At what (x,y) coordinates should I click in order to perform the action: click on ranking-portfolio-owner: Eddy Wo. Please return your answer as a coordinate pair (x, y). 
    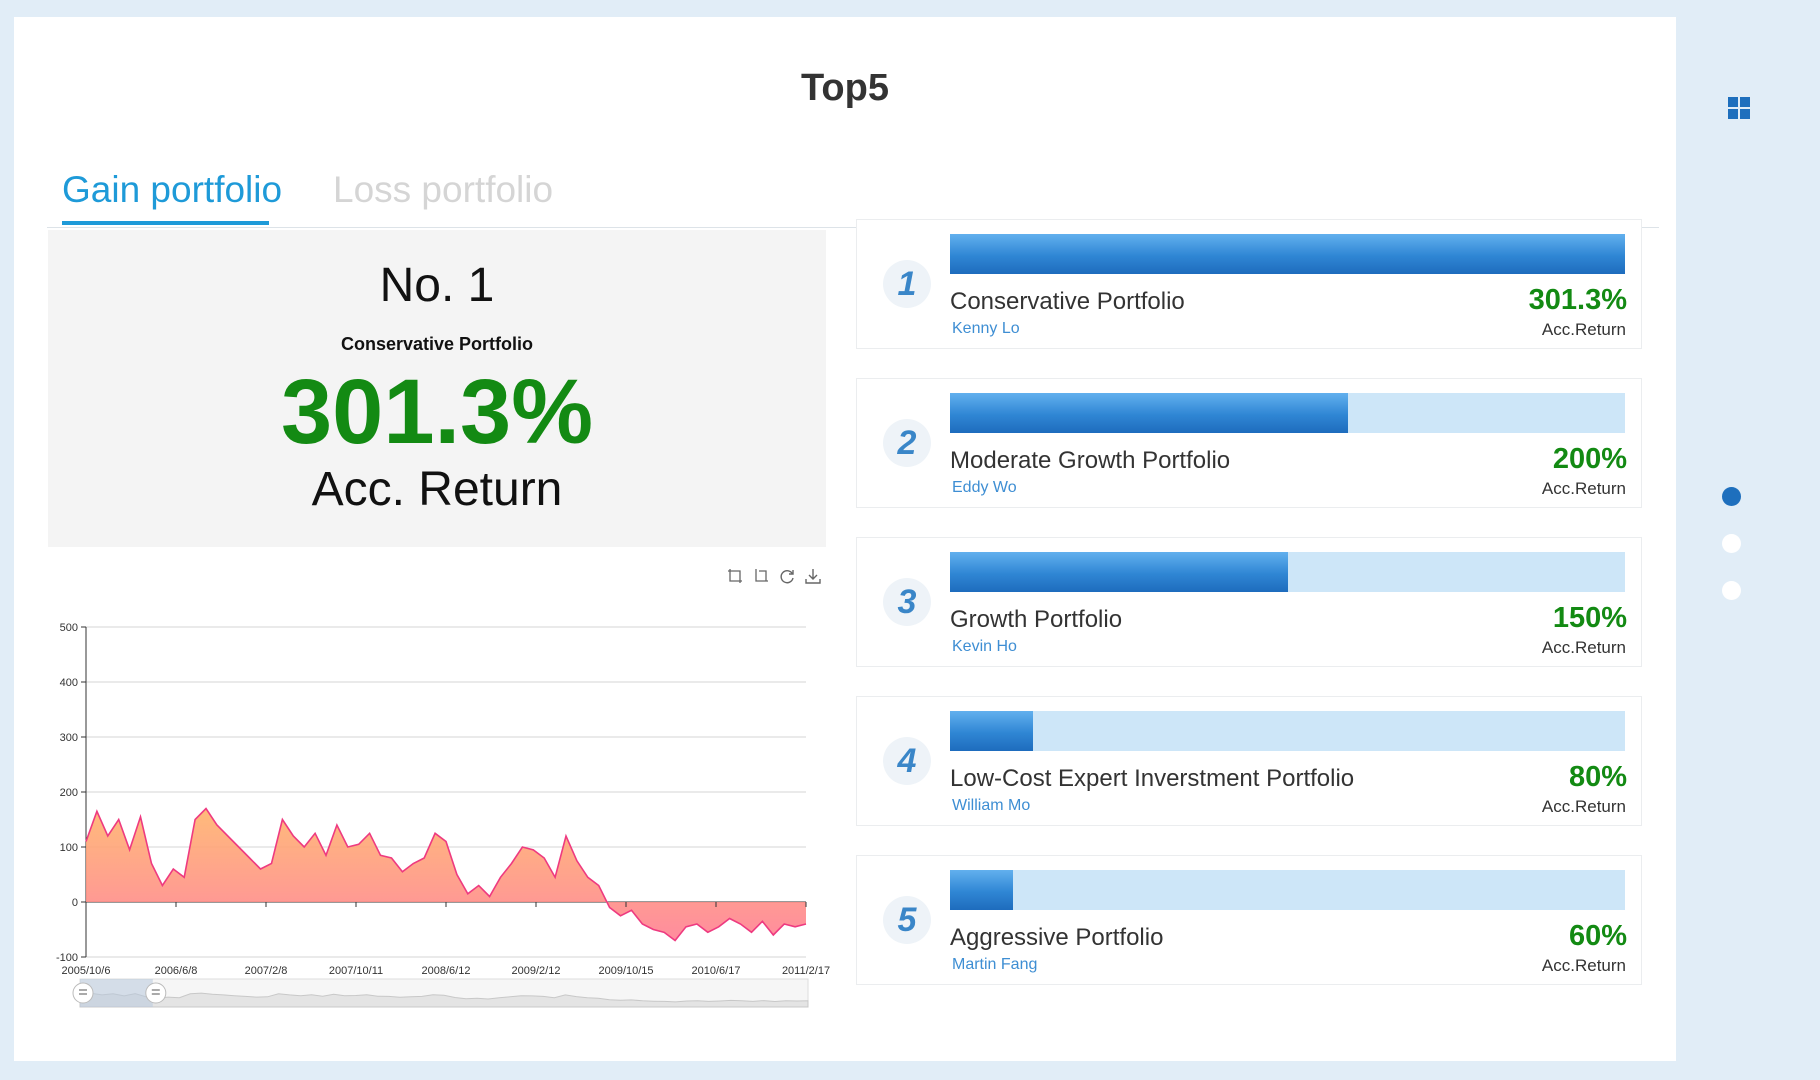
    Looking at the image, I should click on (984, 488).